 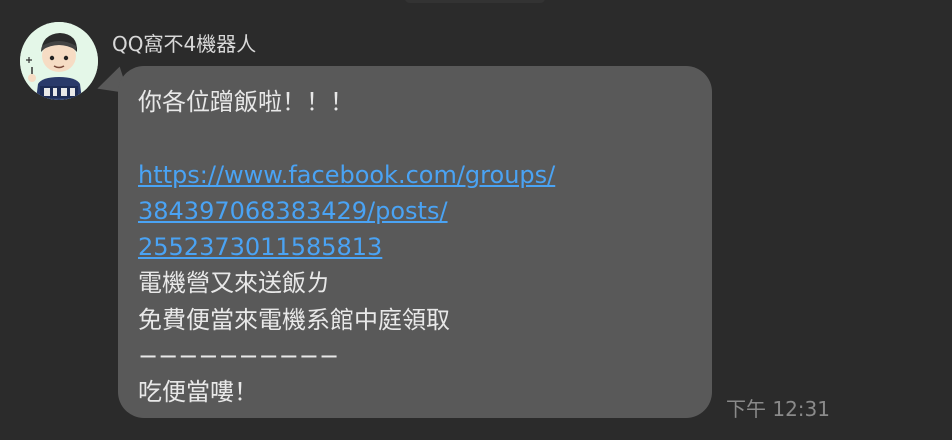 I want to click on previous-message-edge, so click(x=475, y=1).